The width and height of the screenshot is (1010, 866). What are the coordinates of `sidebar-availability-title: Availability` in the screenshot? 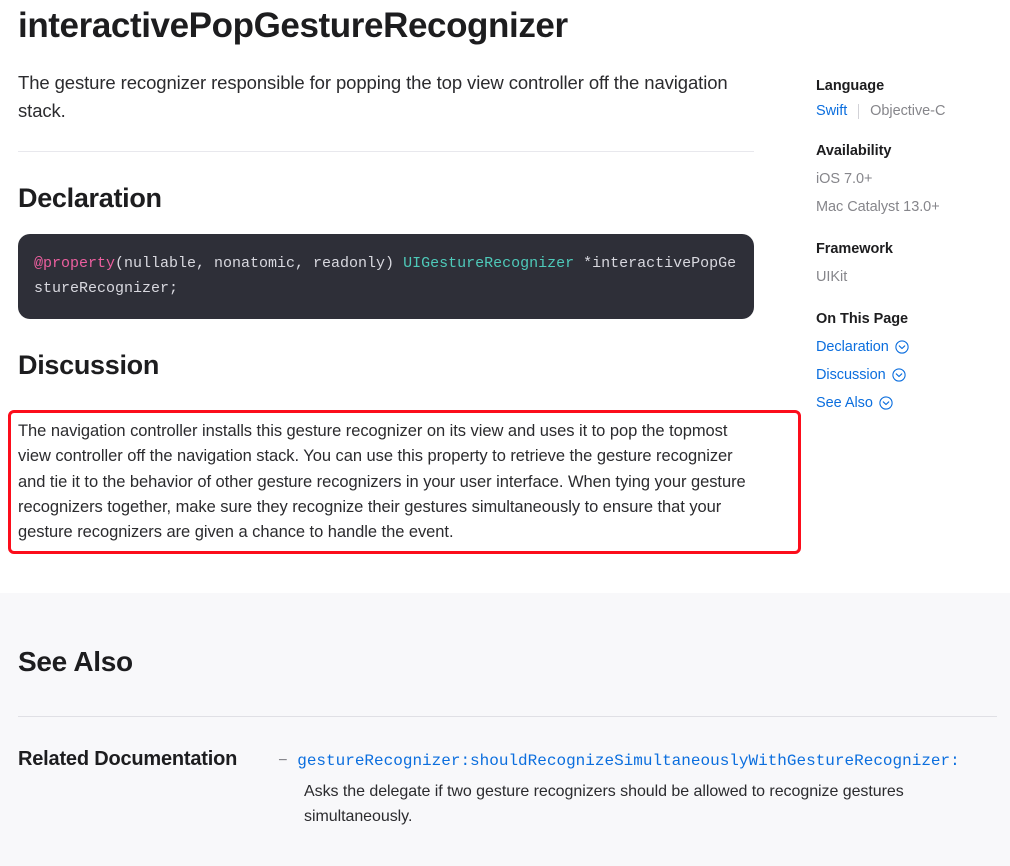 It's located at (854, 151).